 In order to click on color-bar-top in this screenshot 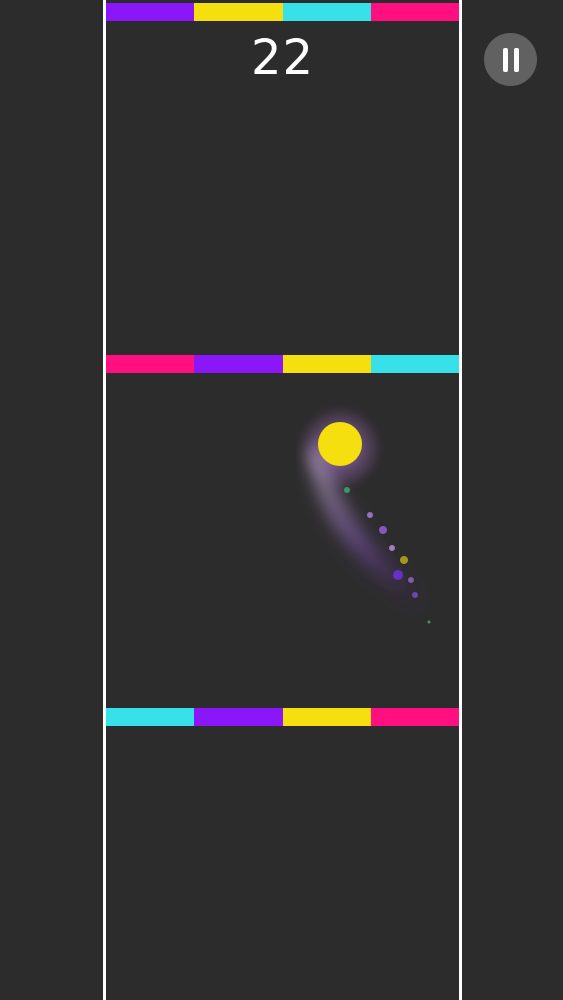, I will do `click(282, 12)`.